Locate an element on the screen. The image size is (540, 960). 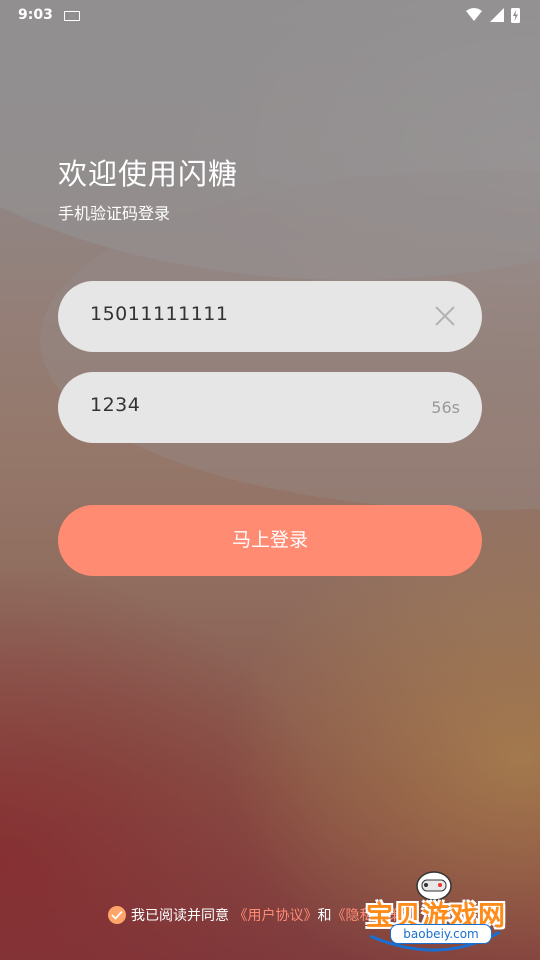
close-icon is located at coordinates (445, 316).